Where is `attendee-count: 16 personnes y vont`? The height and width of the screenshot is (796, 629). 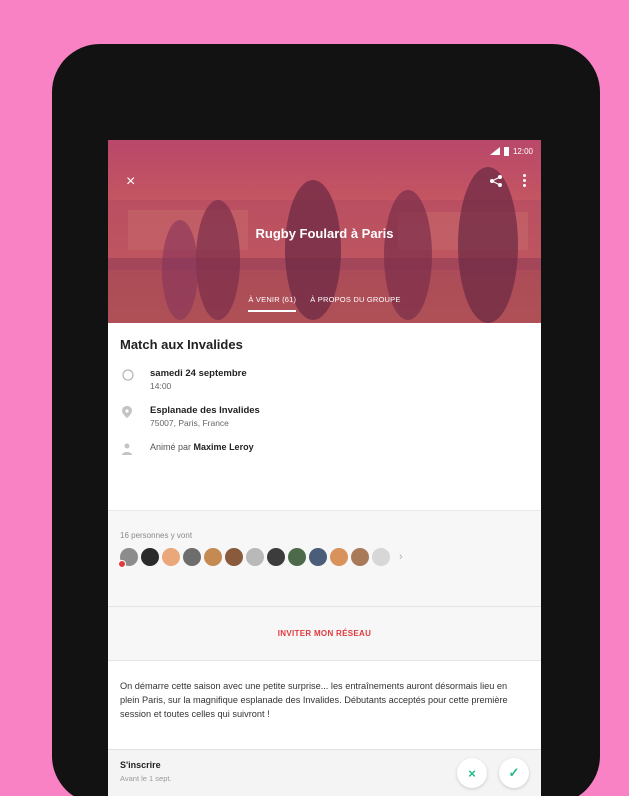 attendee-count: 16 personnes y vont is located at coordinates (156, 535).